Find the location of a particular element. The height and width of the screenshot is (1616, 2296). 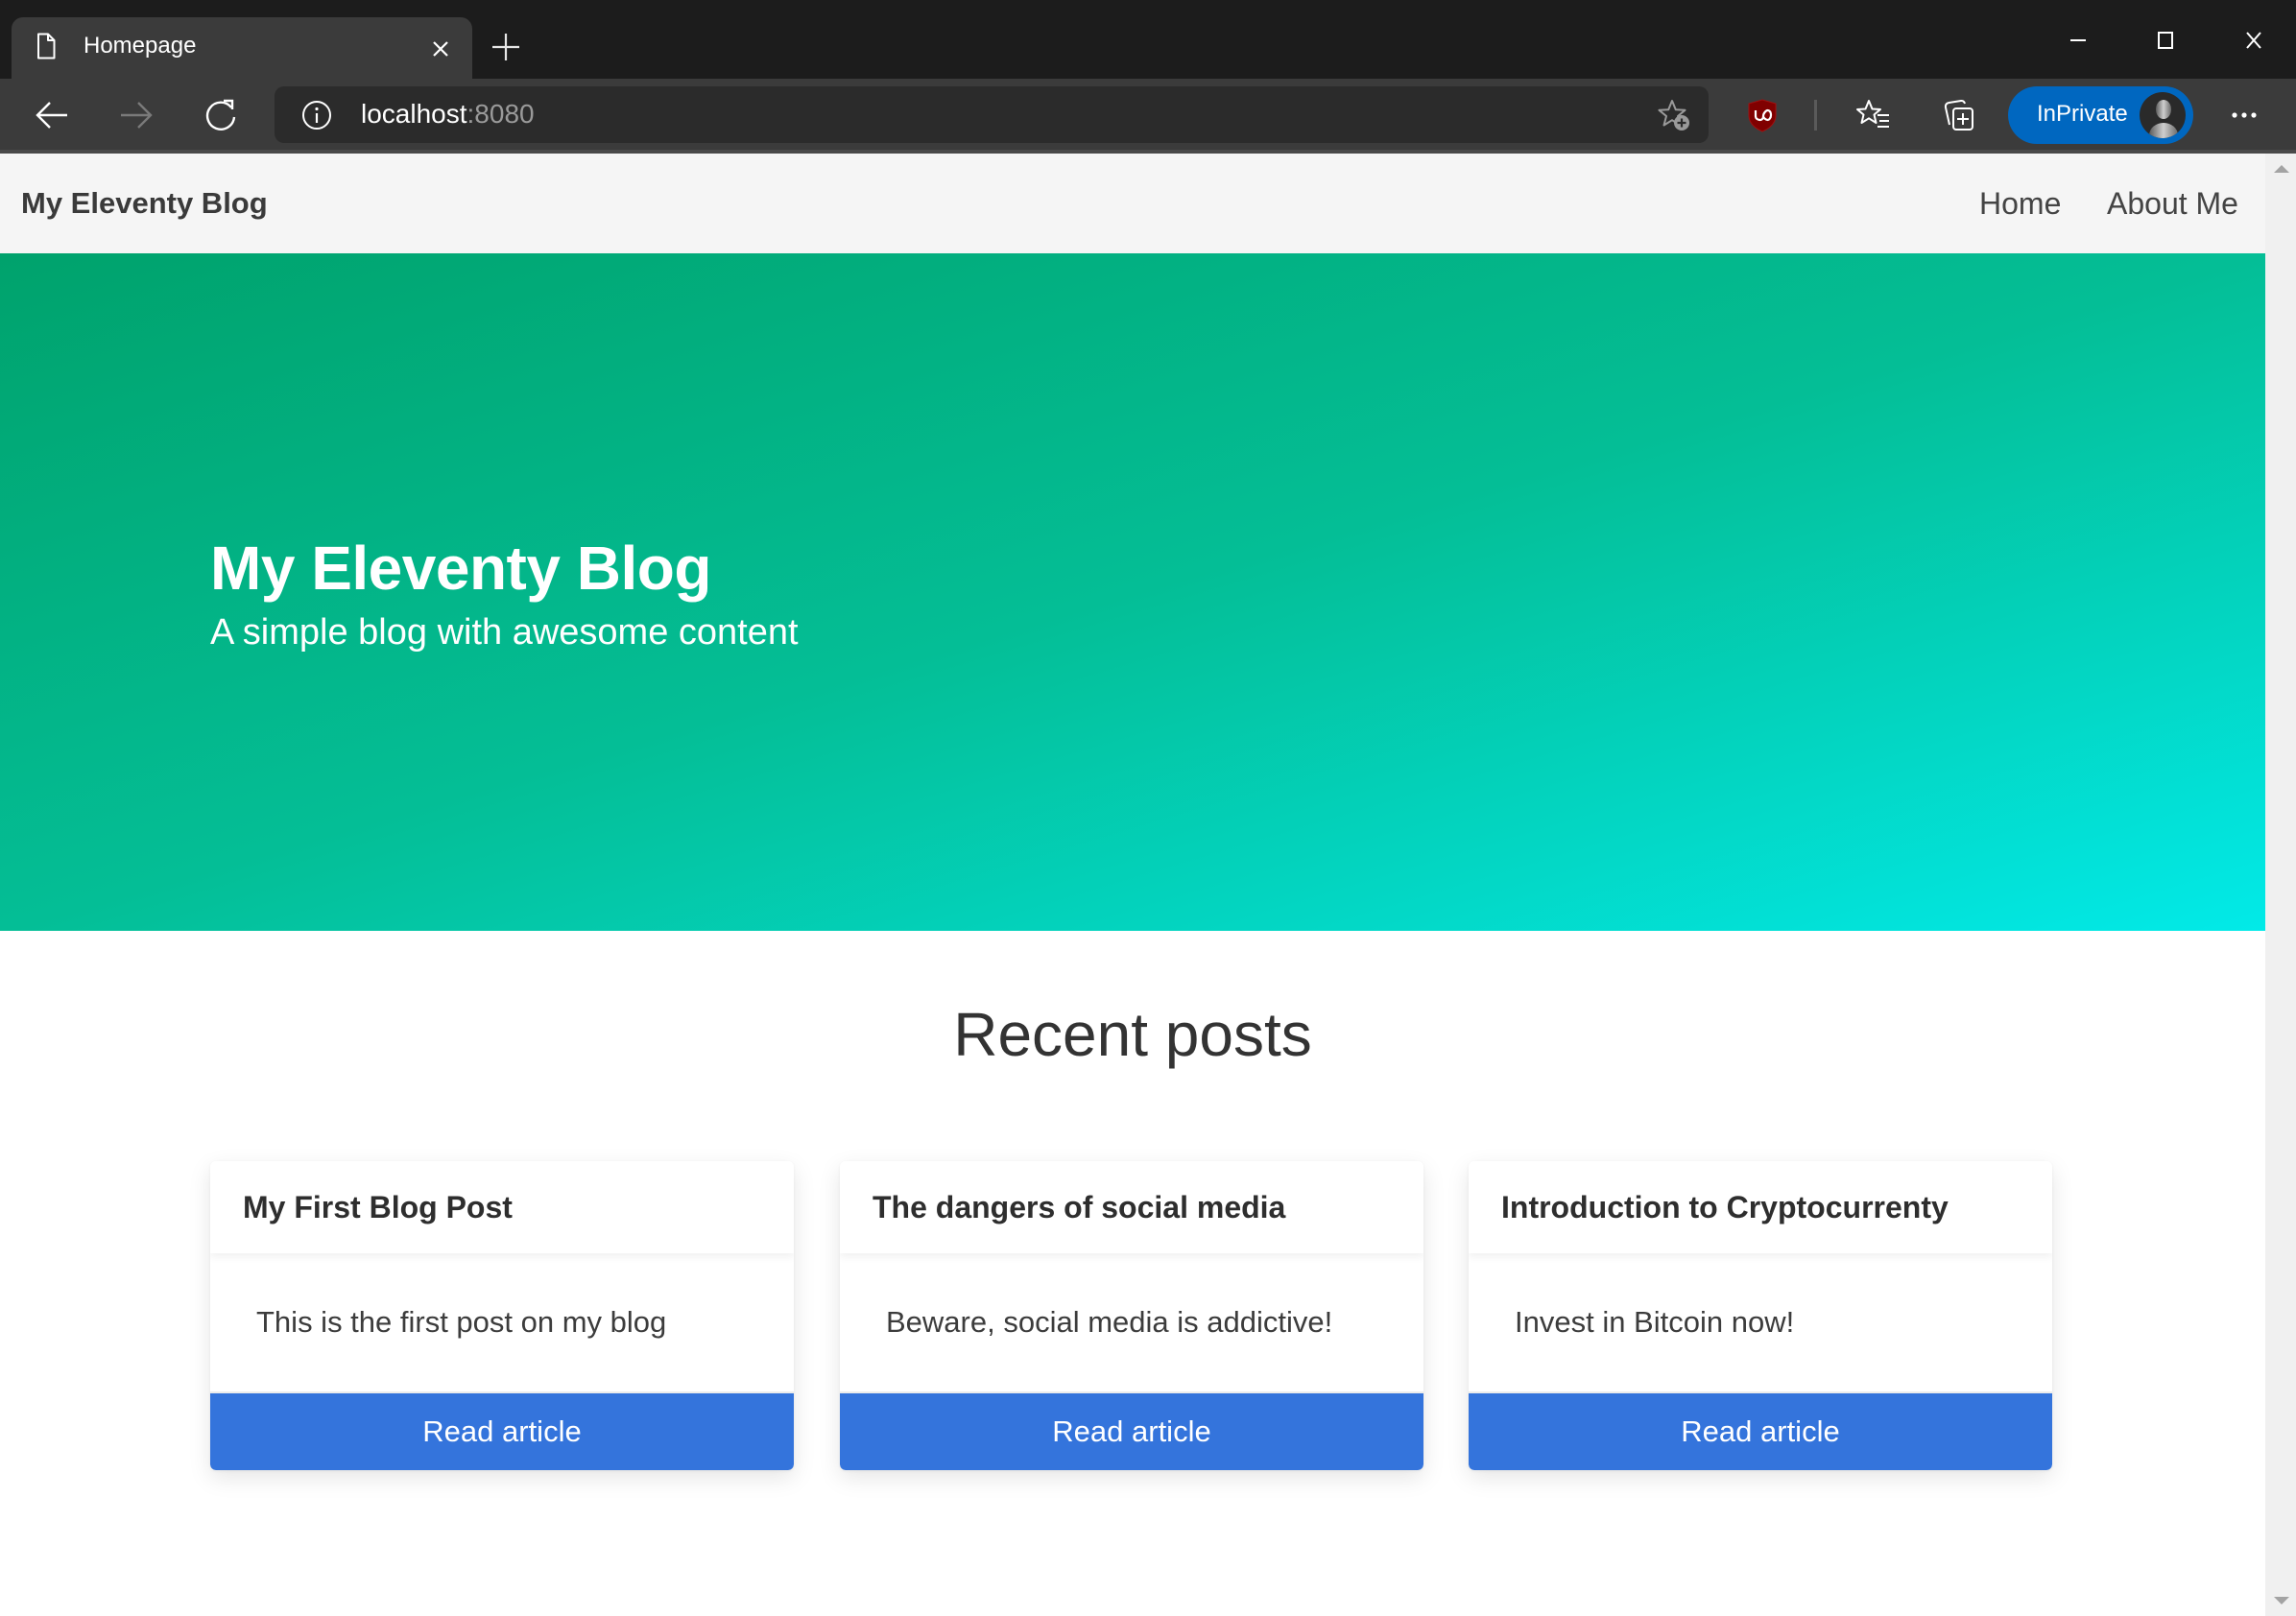

hero-title: My Eleventy Blog is located at coordinates (461, 568).